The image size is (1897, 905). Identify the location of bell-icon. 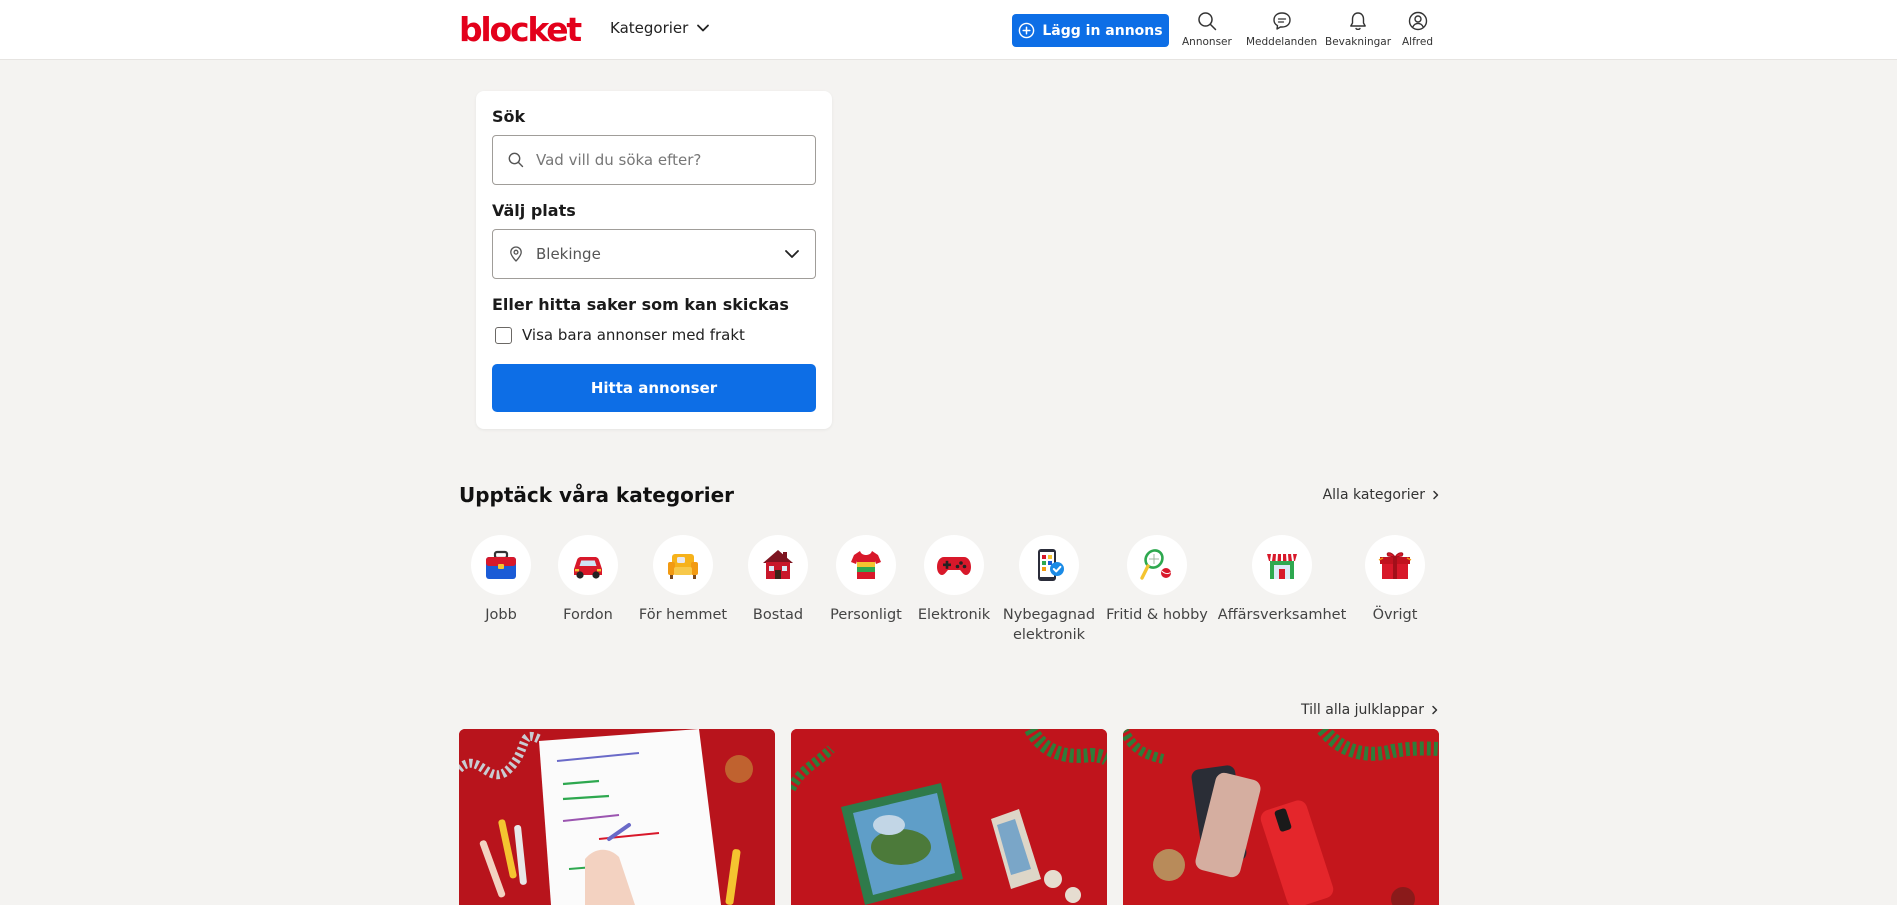
(1358, 21).